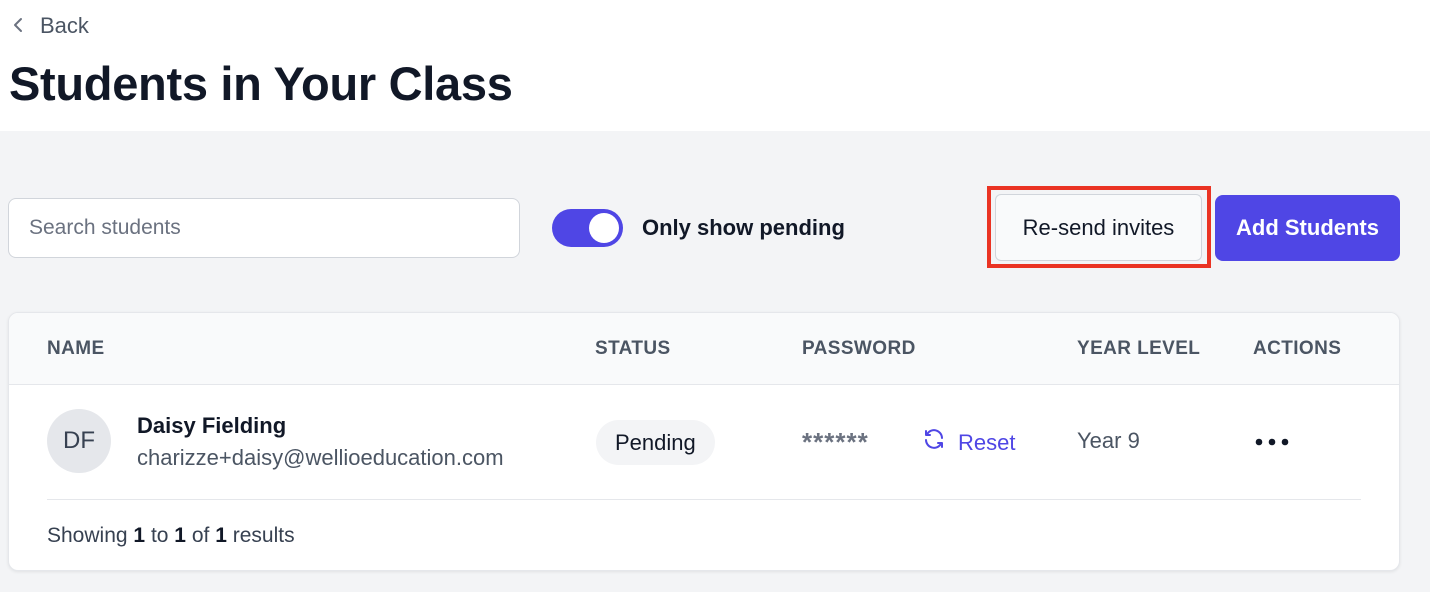 The width and height of the screenshot is (1430, 592). I want to click on pagination-summary: Showing 1 to 1 of 1 results, so click(171, 536).